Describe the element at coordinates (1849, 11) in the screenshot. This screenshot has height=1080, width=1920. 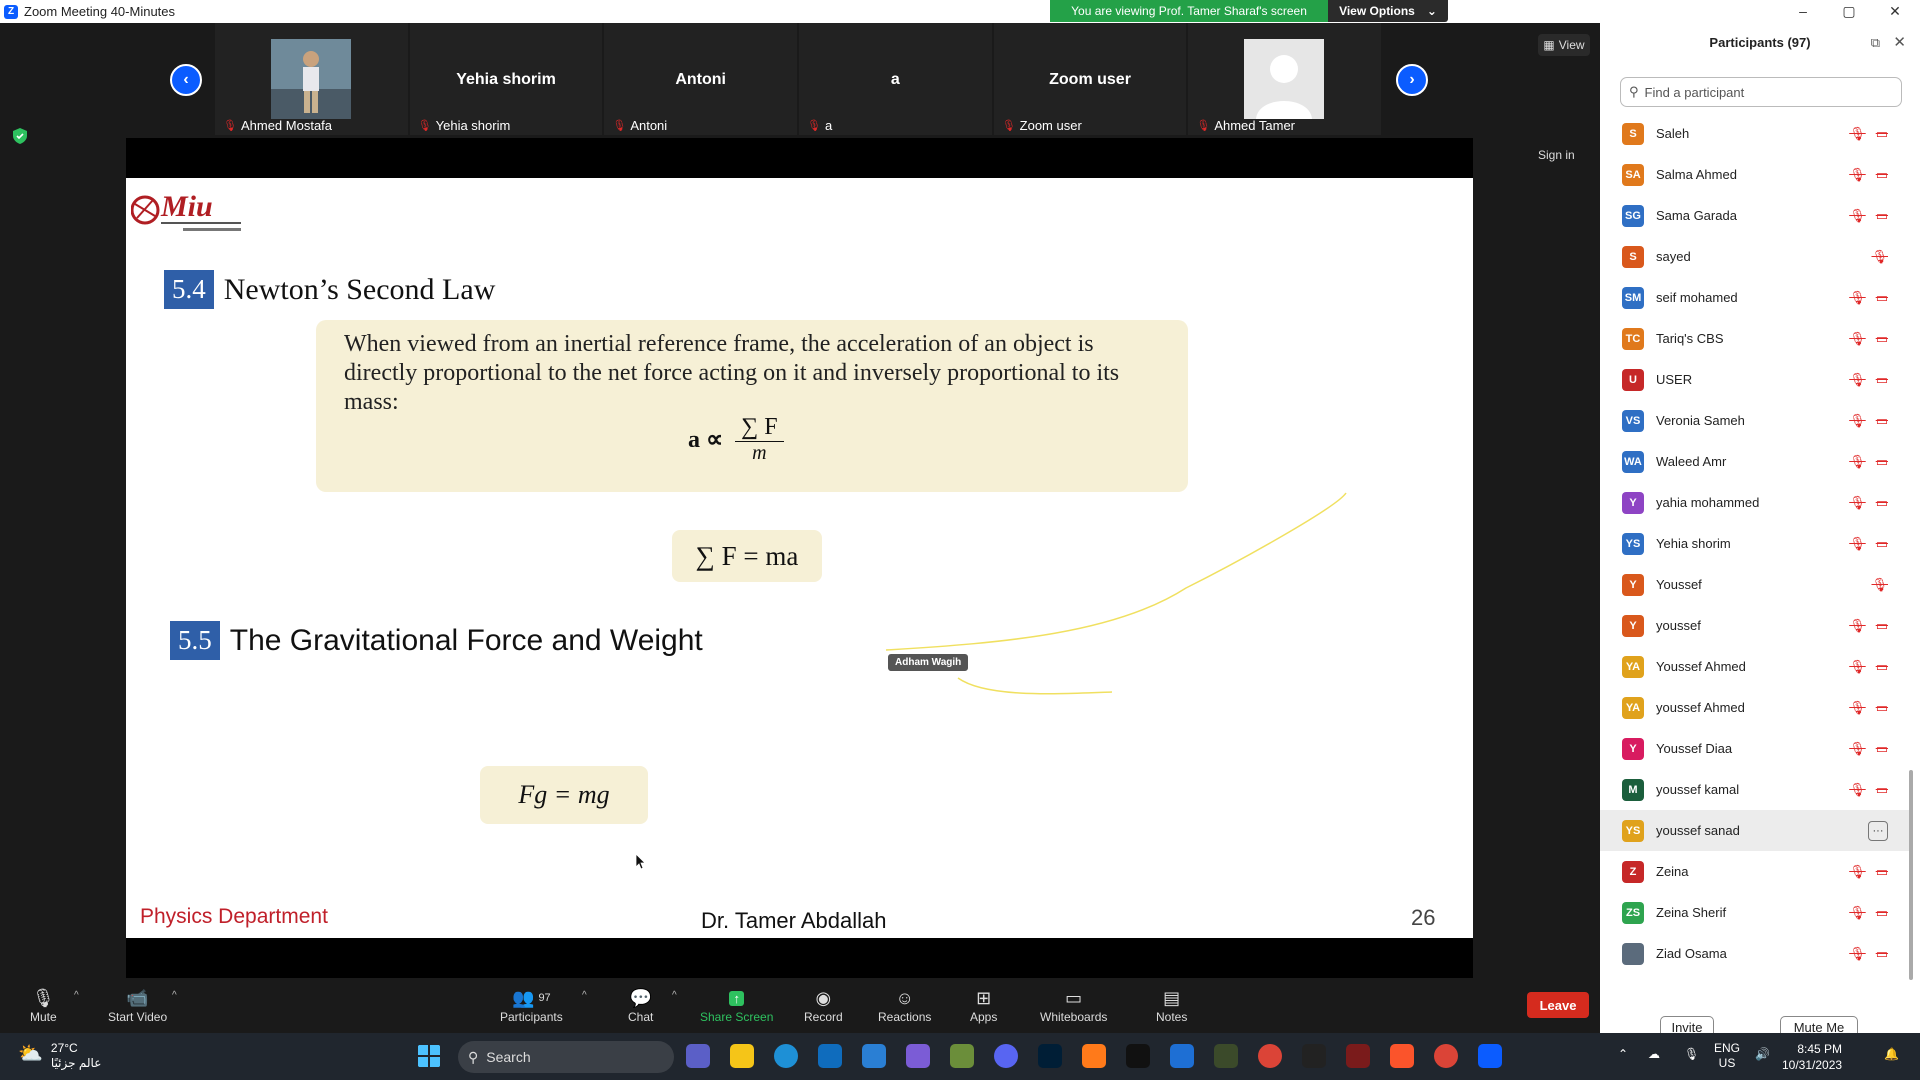
I see `maximize-button: ▢` at that location.